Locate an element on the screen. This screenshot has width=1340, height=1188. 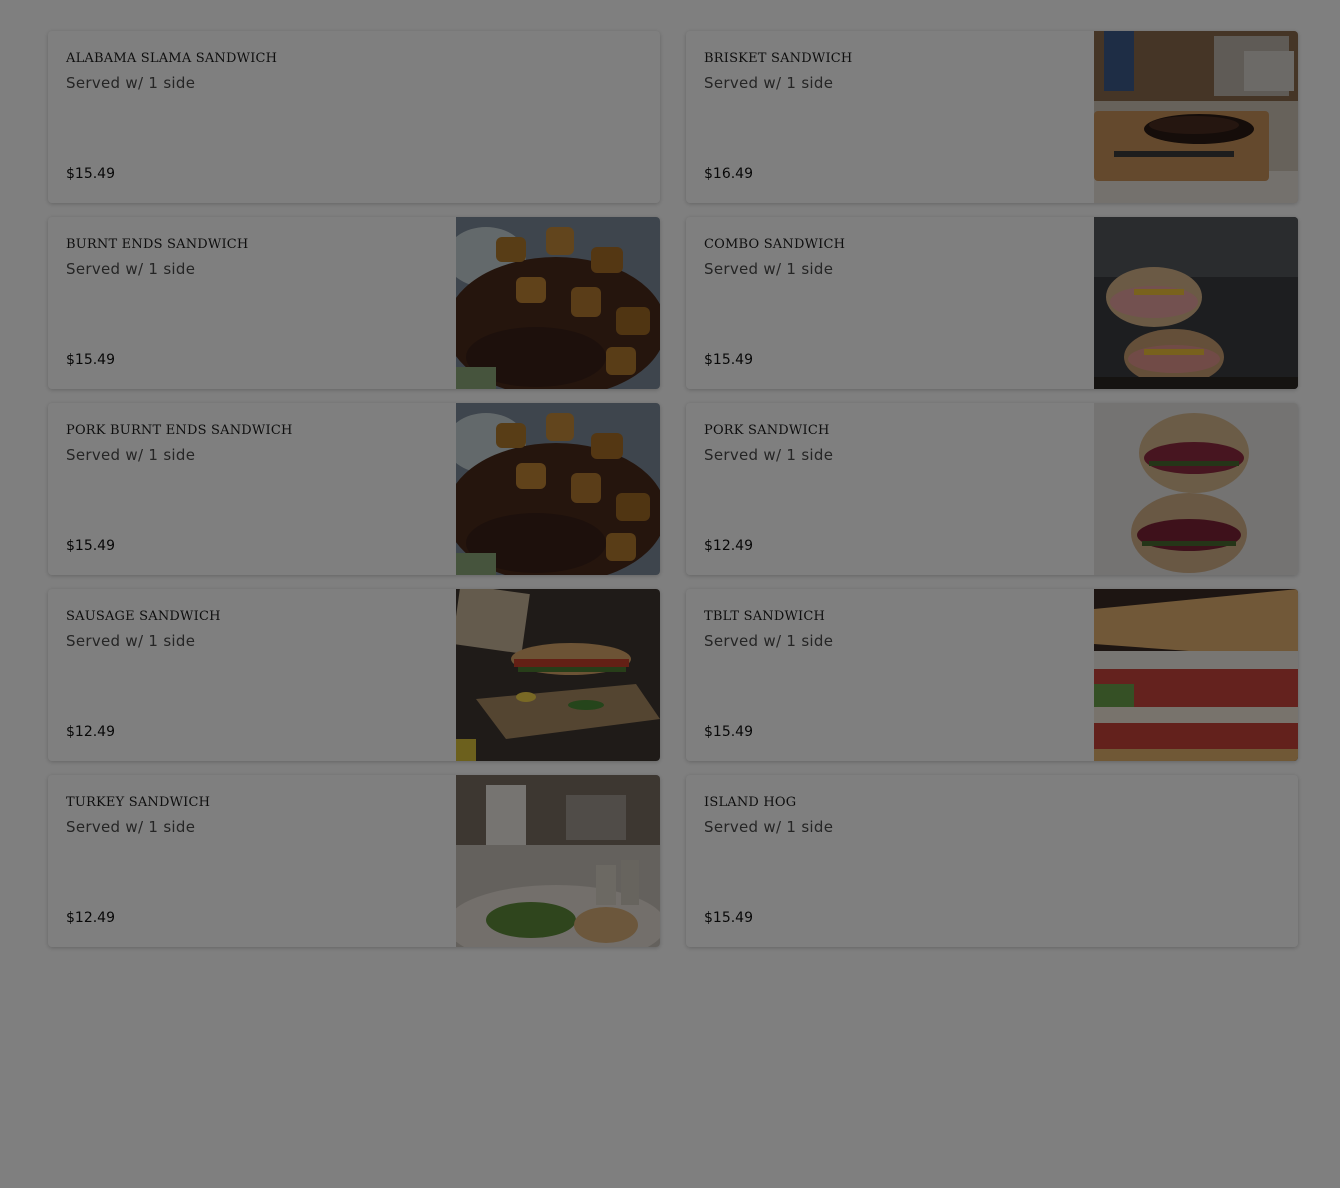
menu-item-name: BRISKET SANDWICH is located at coordinates (778, 58).